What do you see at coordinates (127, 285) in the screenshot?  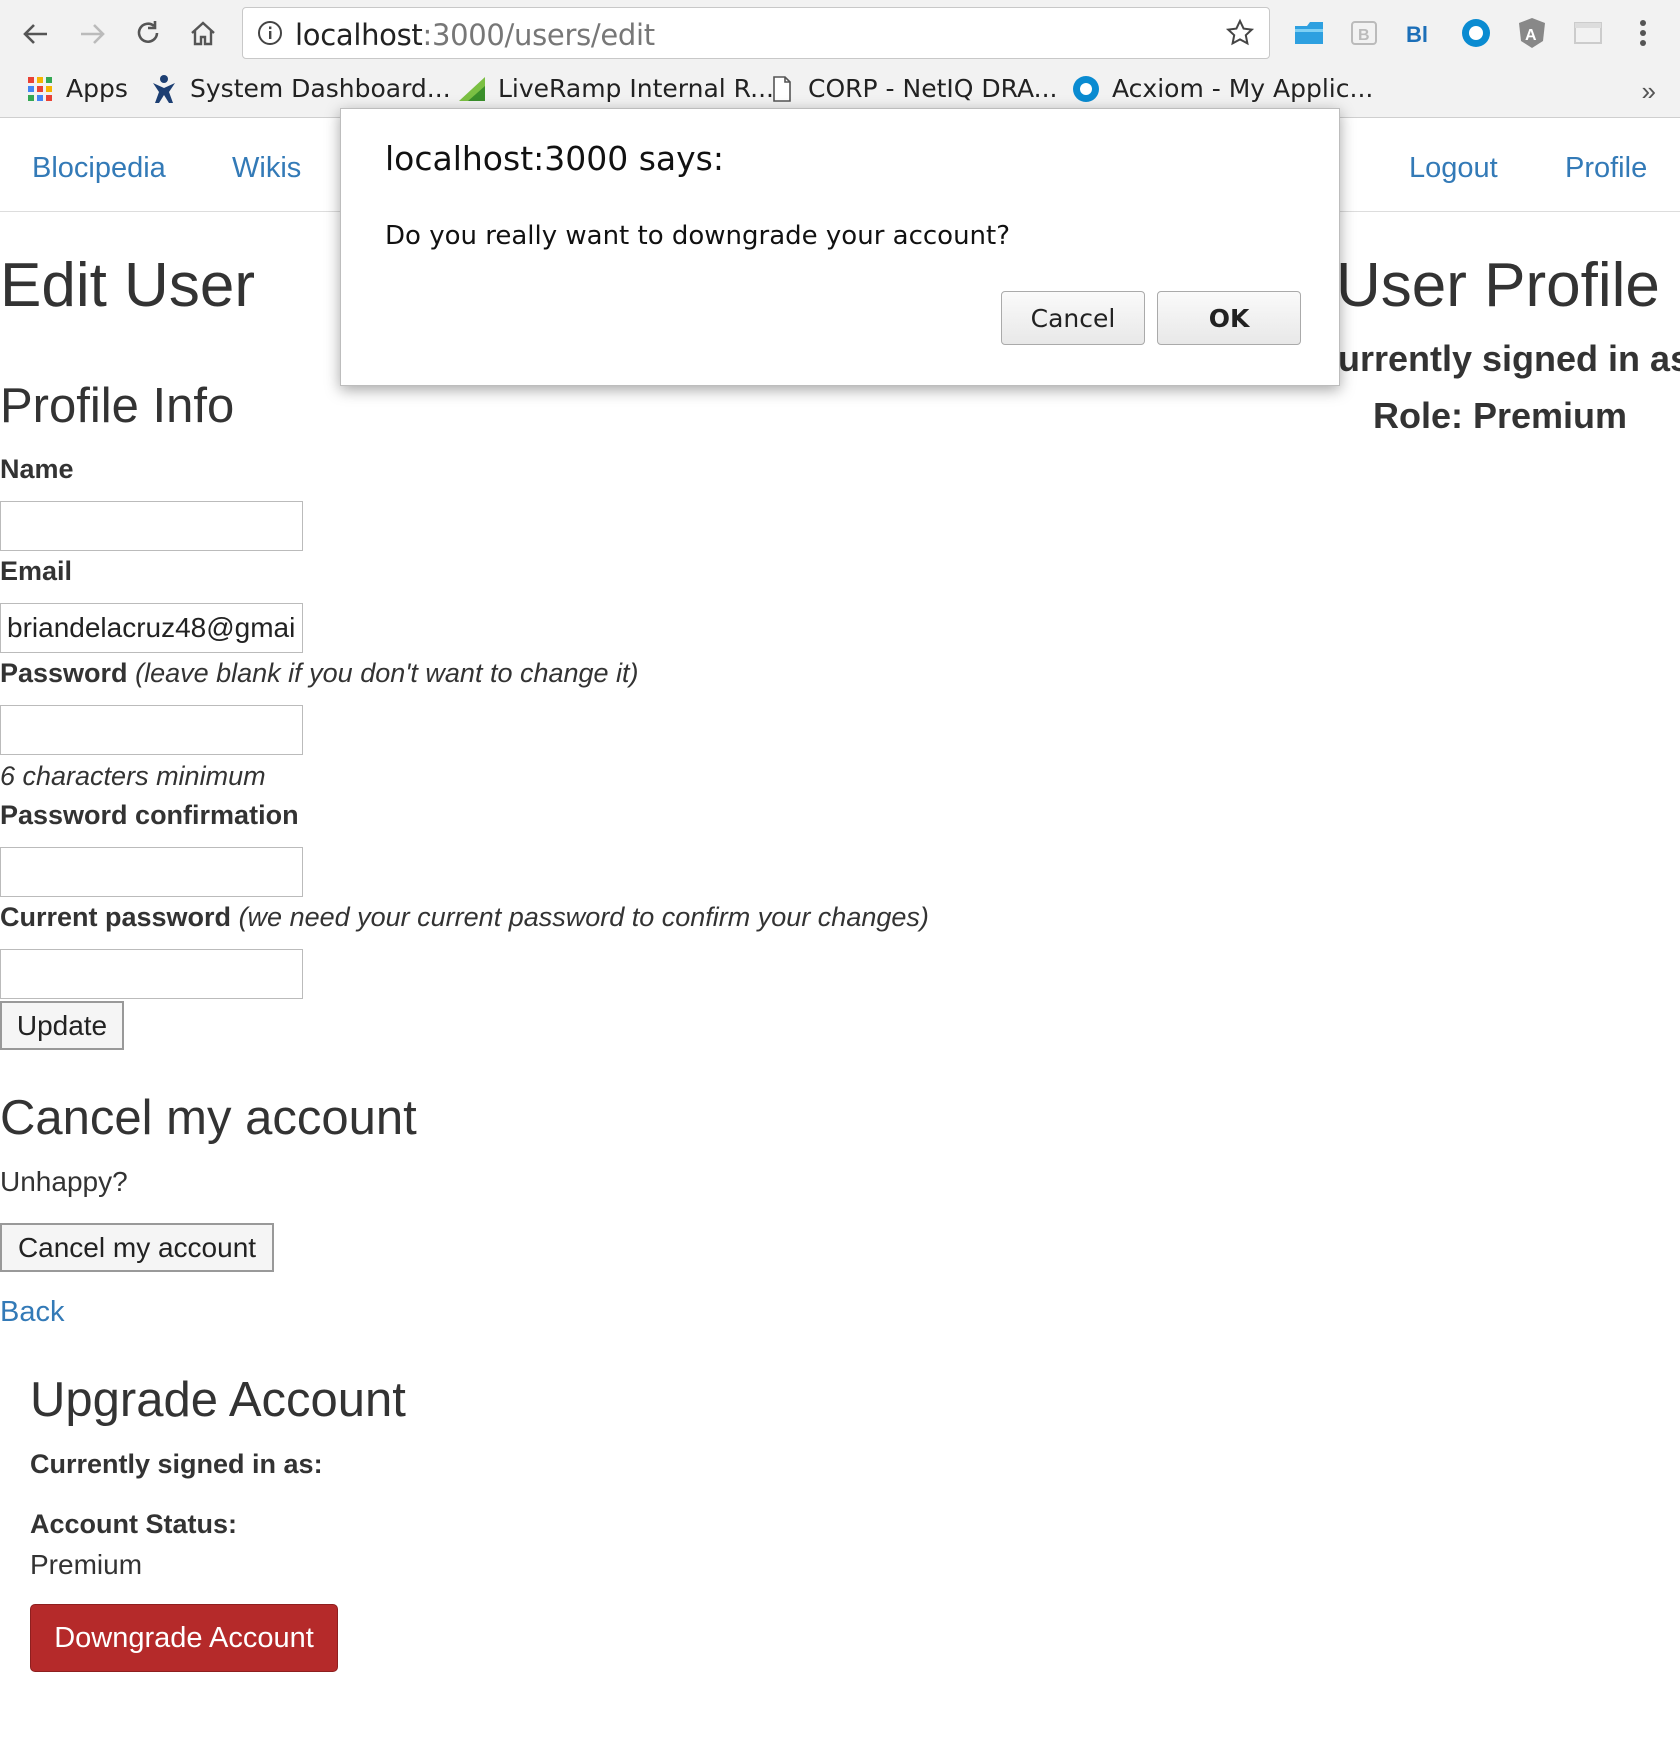 I see `page-title: Edit User` at bounding box center [127, 285].